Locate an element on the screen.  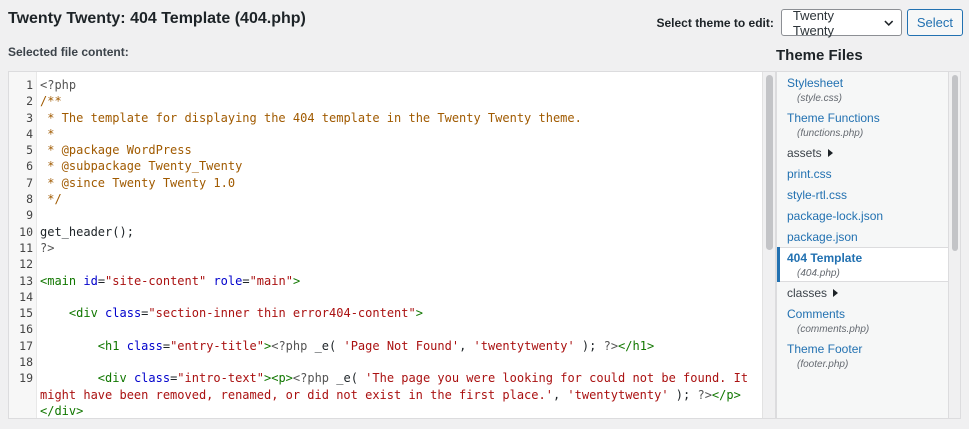
file-item-active: 404 Template (404.php) is located at coordinates (862, 264).